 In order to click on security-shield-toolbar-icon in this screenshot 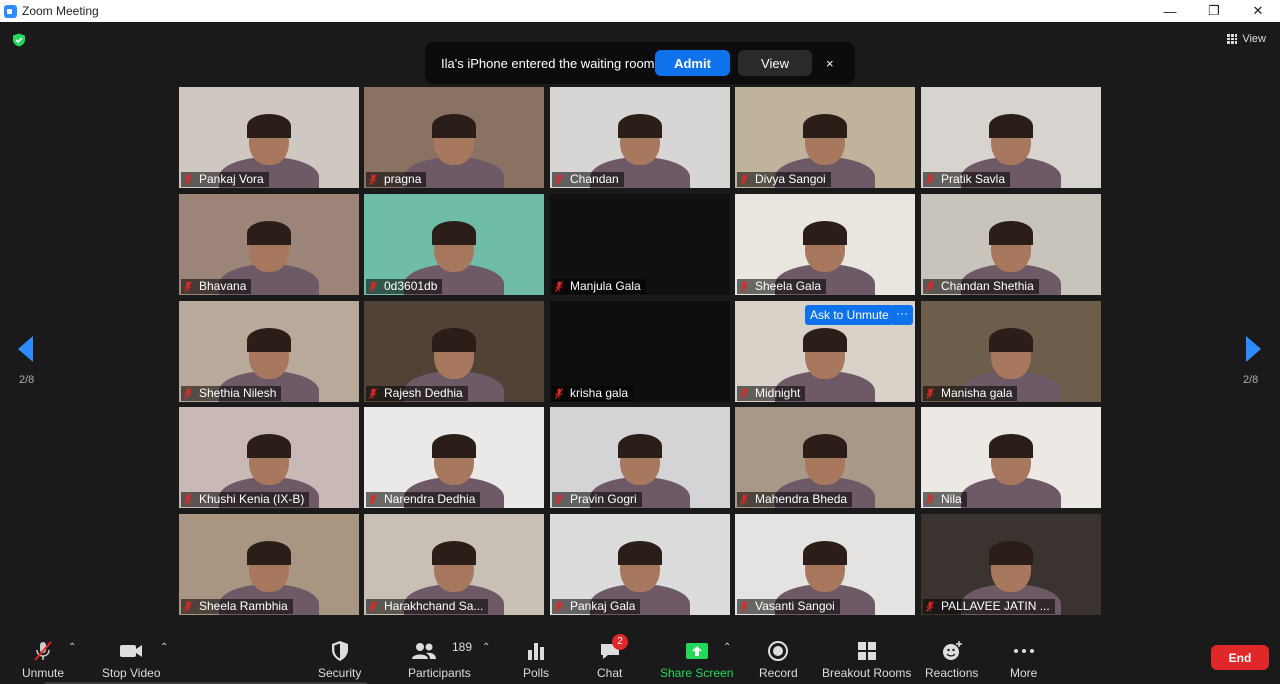, I will do `click(339, 651)`.